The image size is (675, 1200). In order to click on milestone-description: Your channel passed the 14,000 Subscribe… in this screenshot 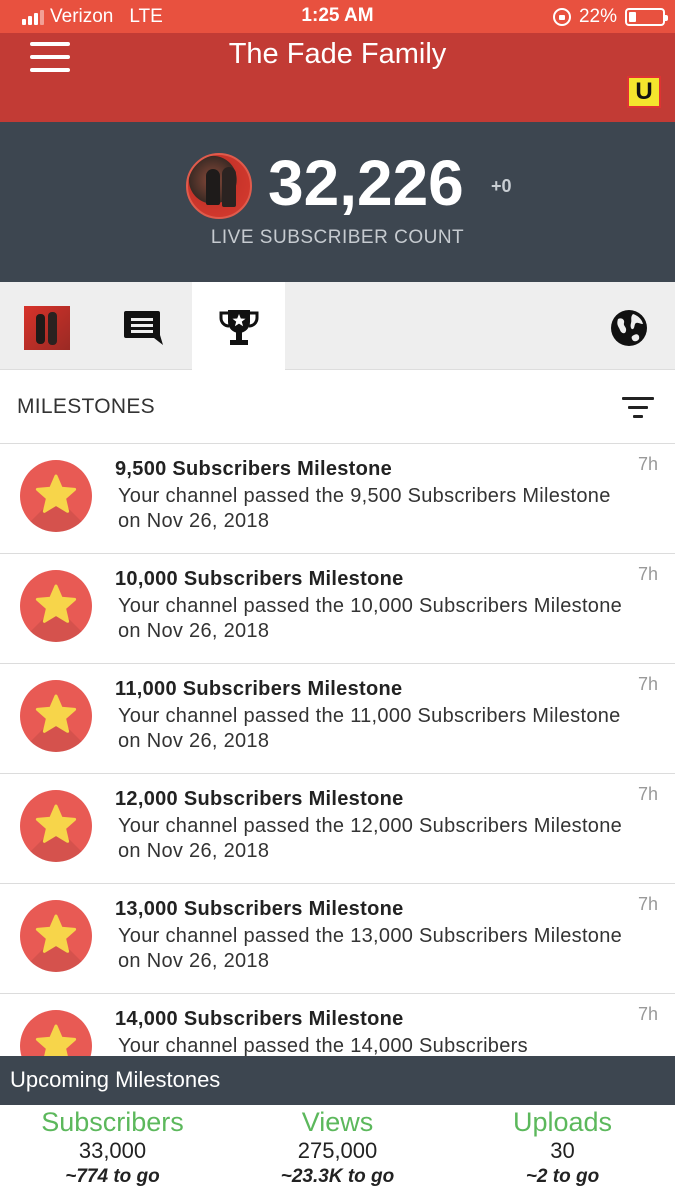, I will do `click(323, 1045)`.